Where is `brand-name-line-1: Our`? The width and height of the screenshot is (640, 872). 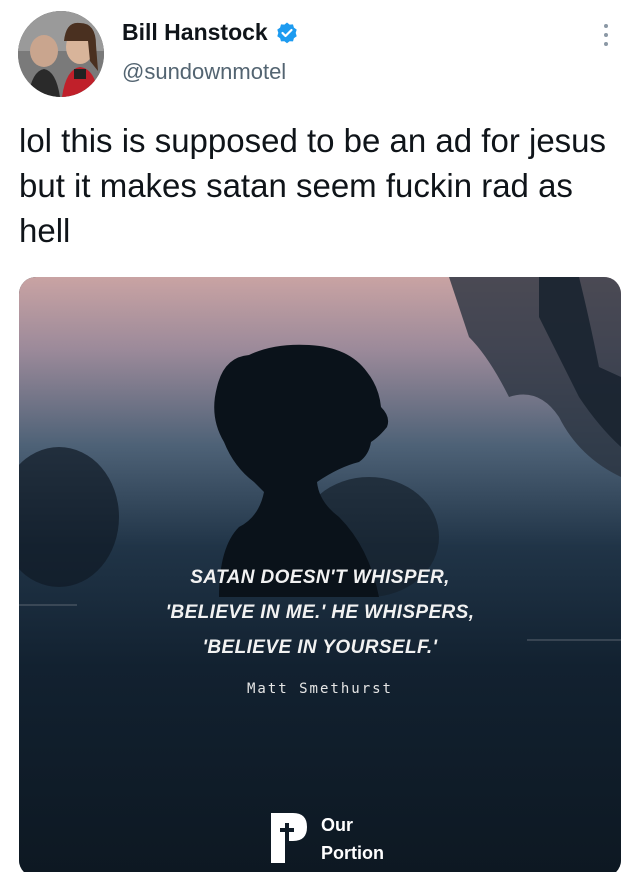
brand-name-line-1: Our is located at coordinates (337, 825).